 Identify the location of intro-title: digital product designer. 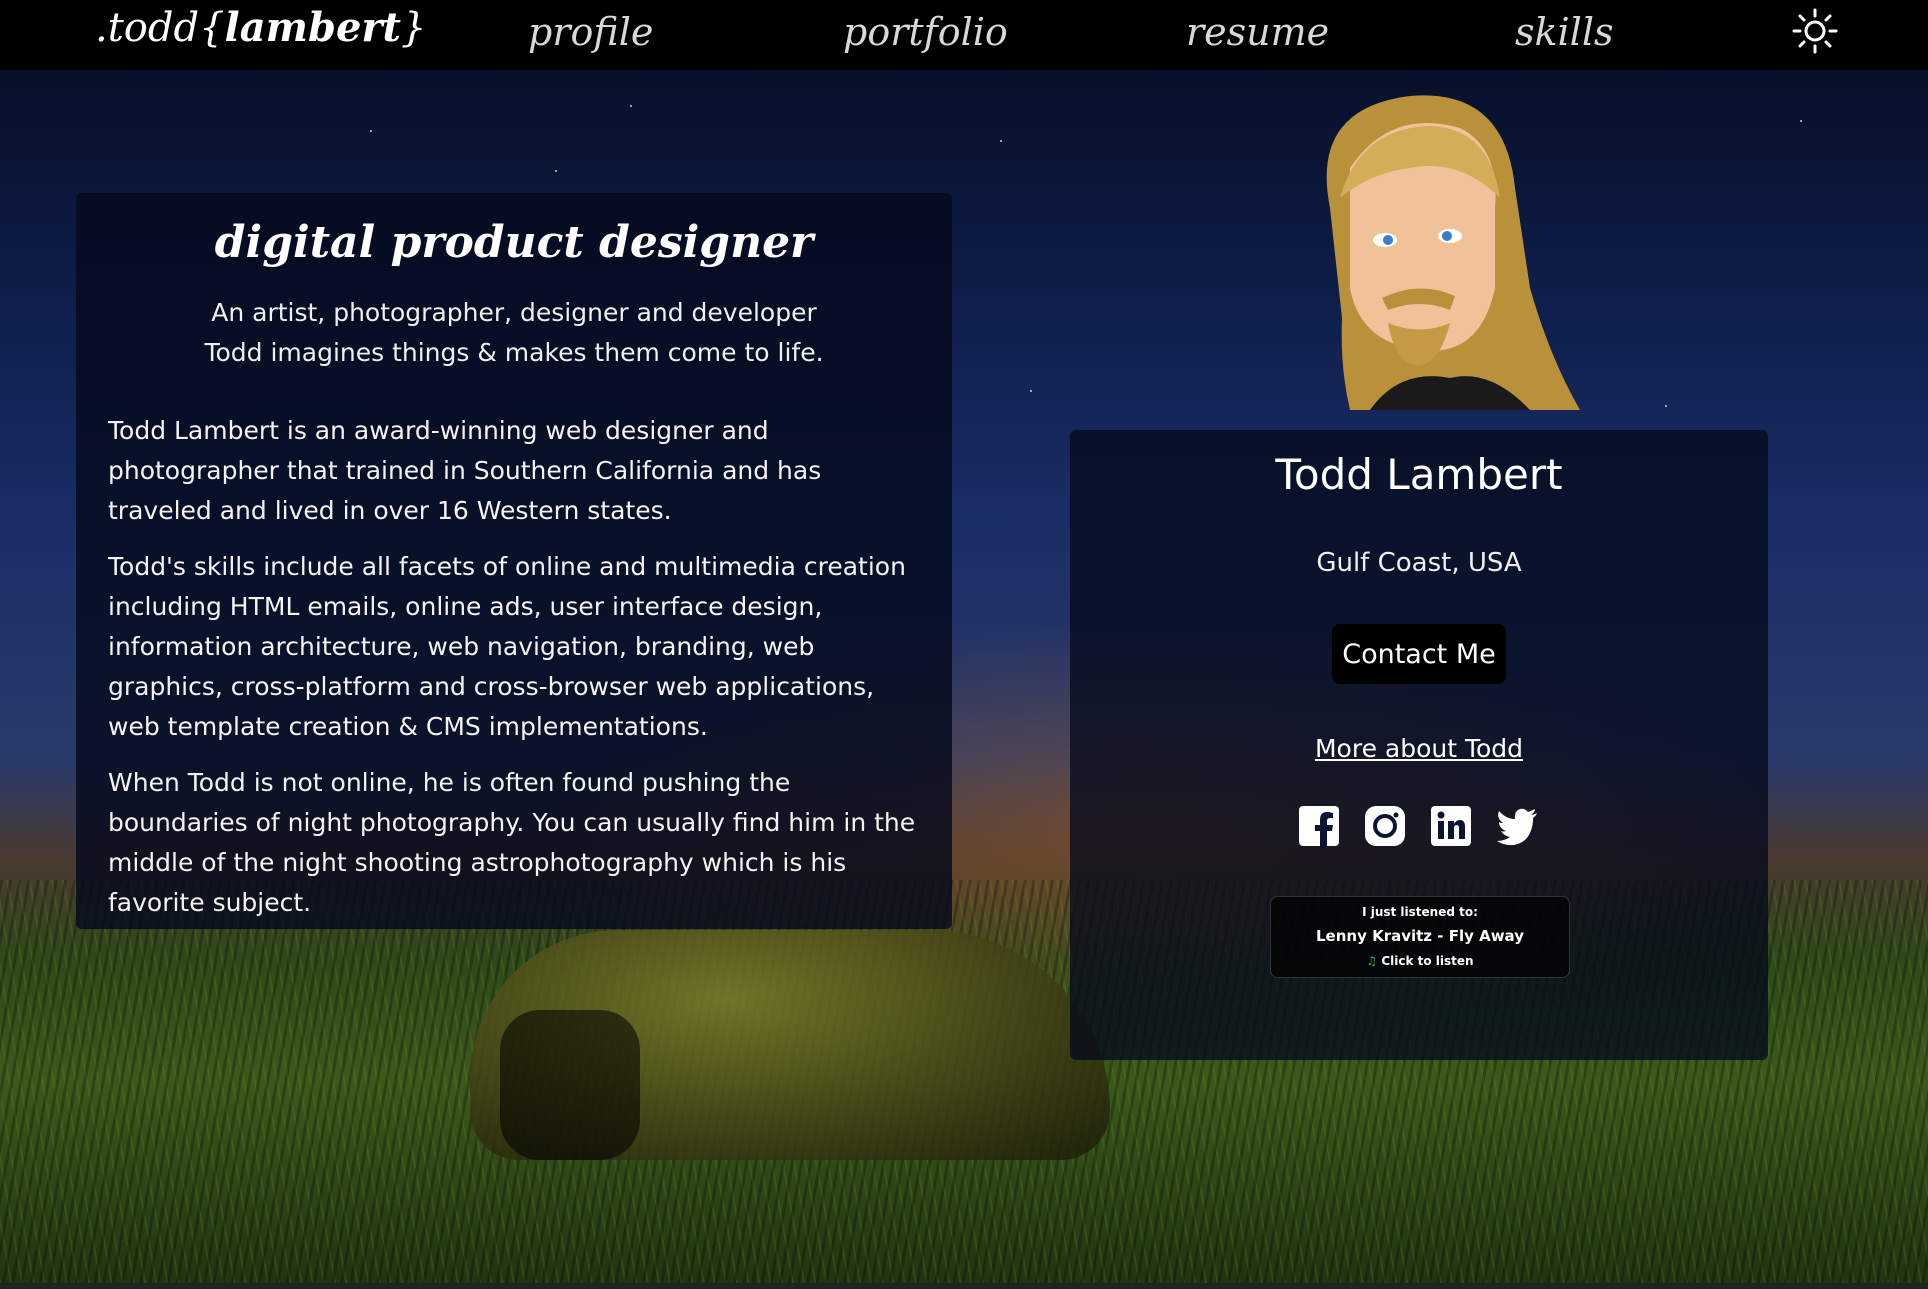
(514, 242).